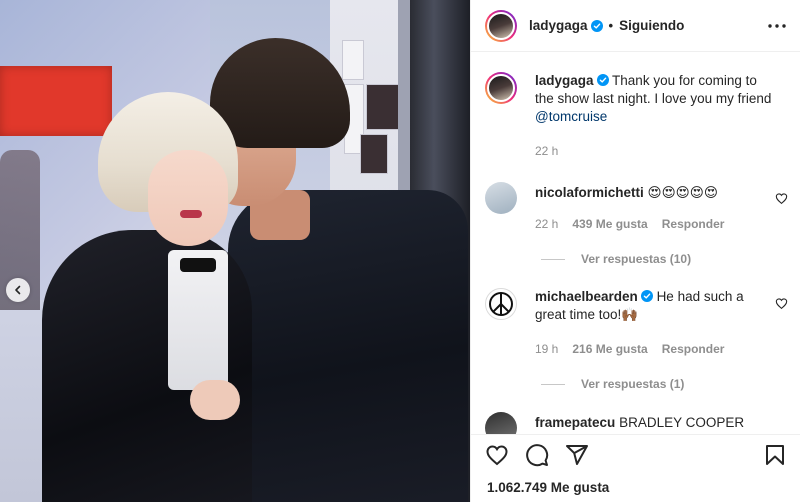 Image resolution: width=800 pixels, height=502 pixels. Describe the element at coordinates (586, 296) in the screenshot. I see `comment-username: michaelbearden` at that location.